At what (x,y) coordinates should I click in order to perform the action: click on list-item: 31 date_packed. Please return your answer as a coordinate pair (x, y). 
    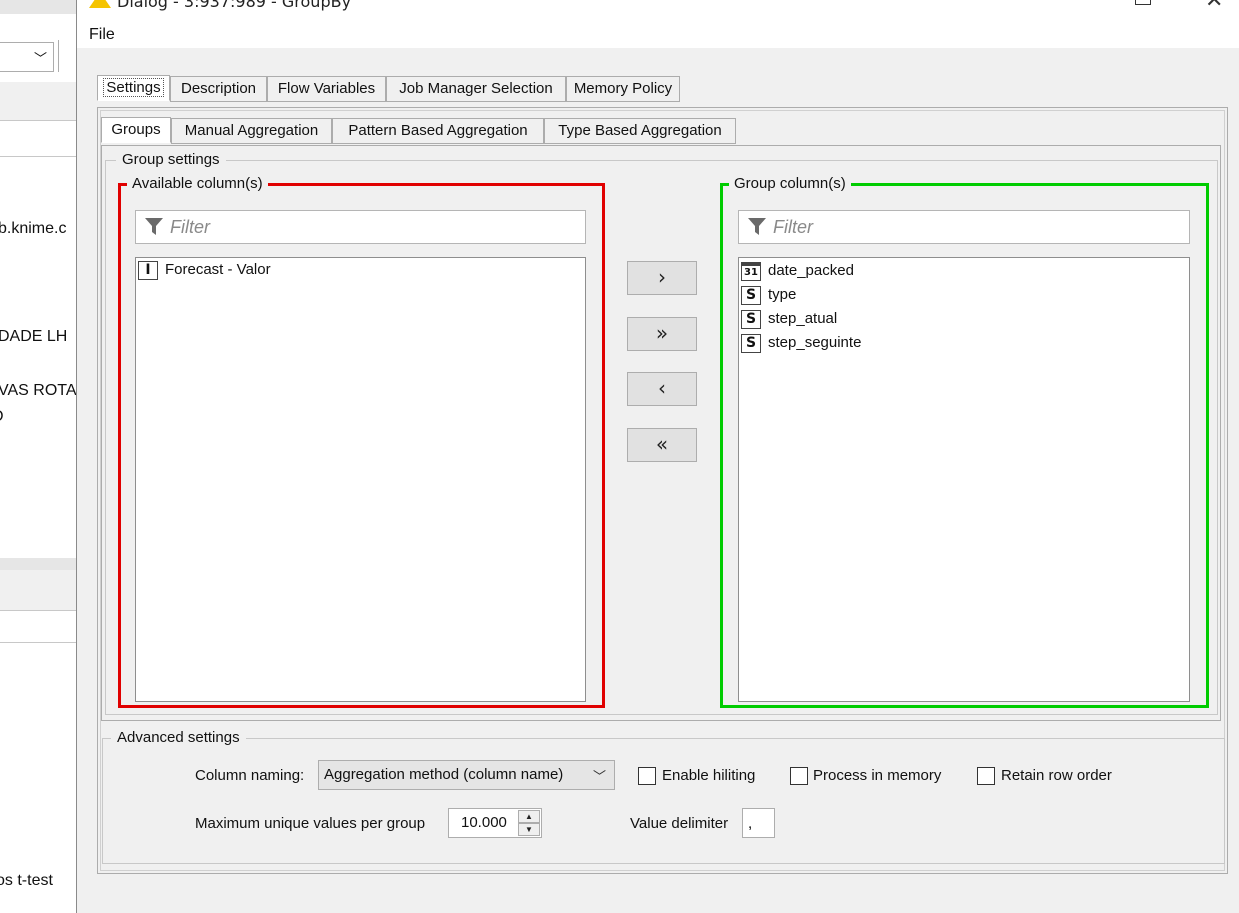
    Looking at the image, I should click on (961, 271).